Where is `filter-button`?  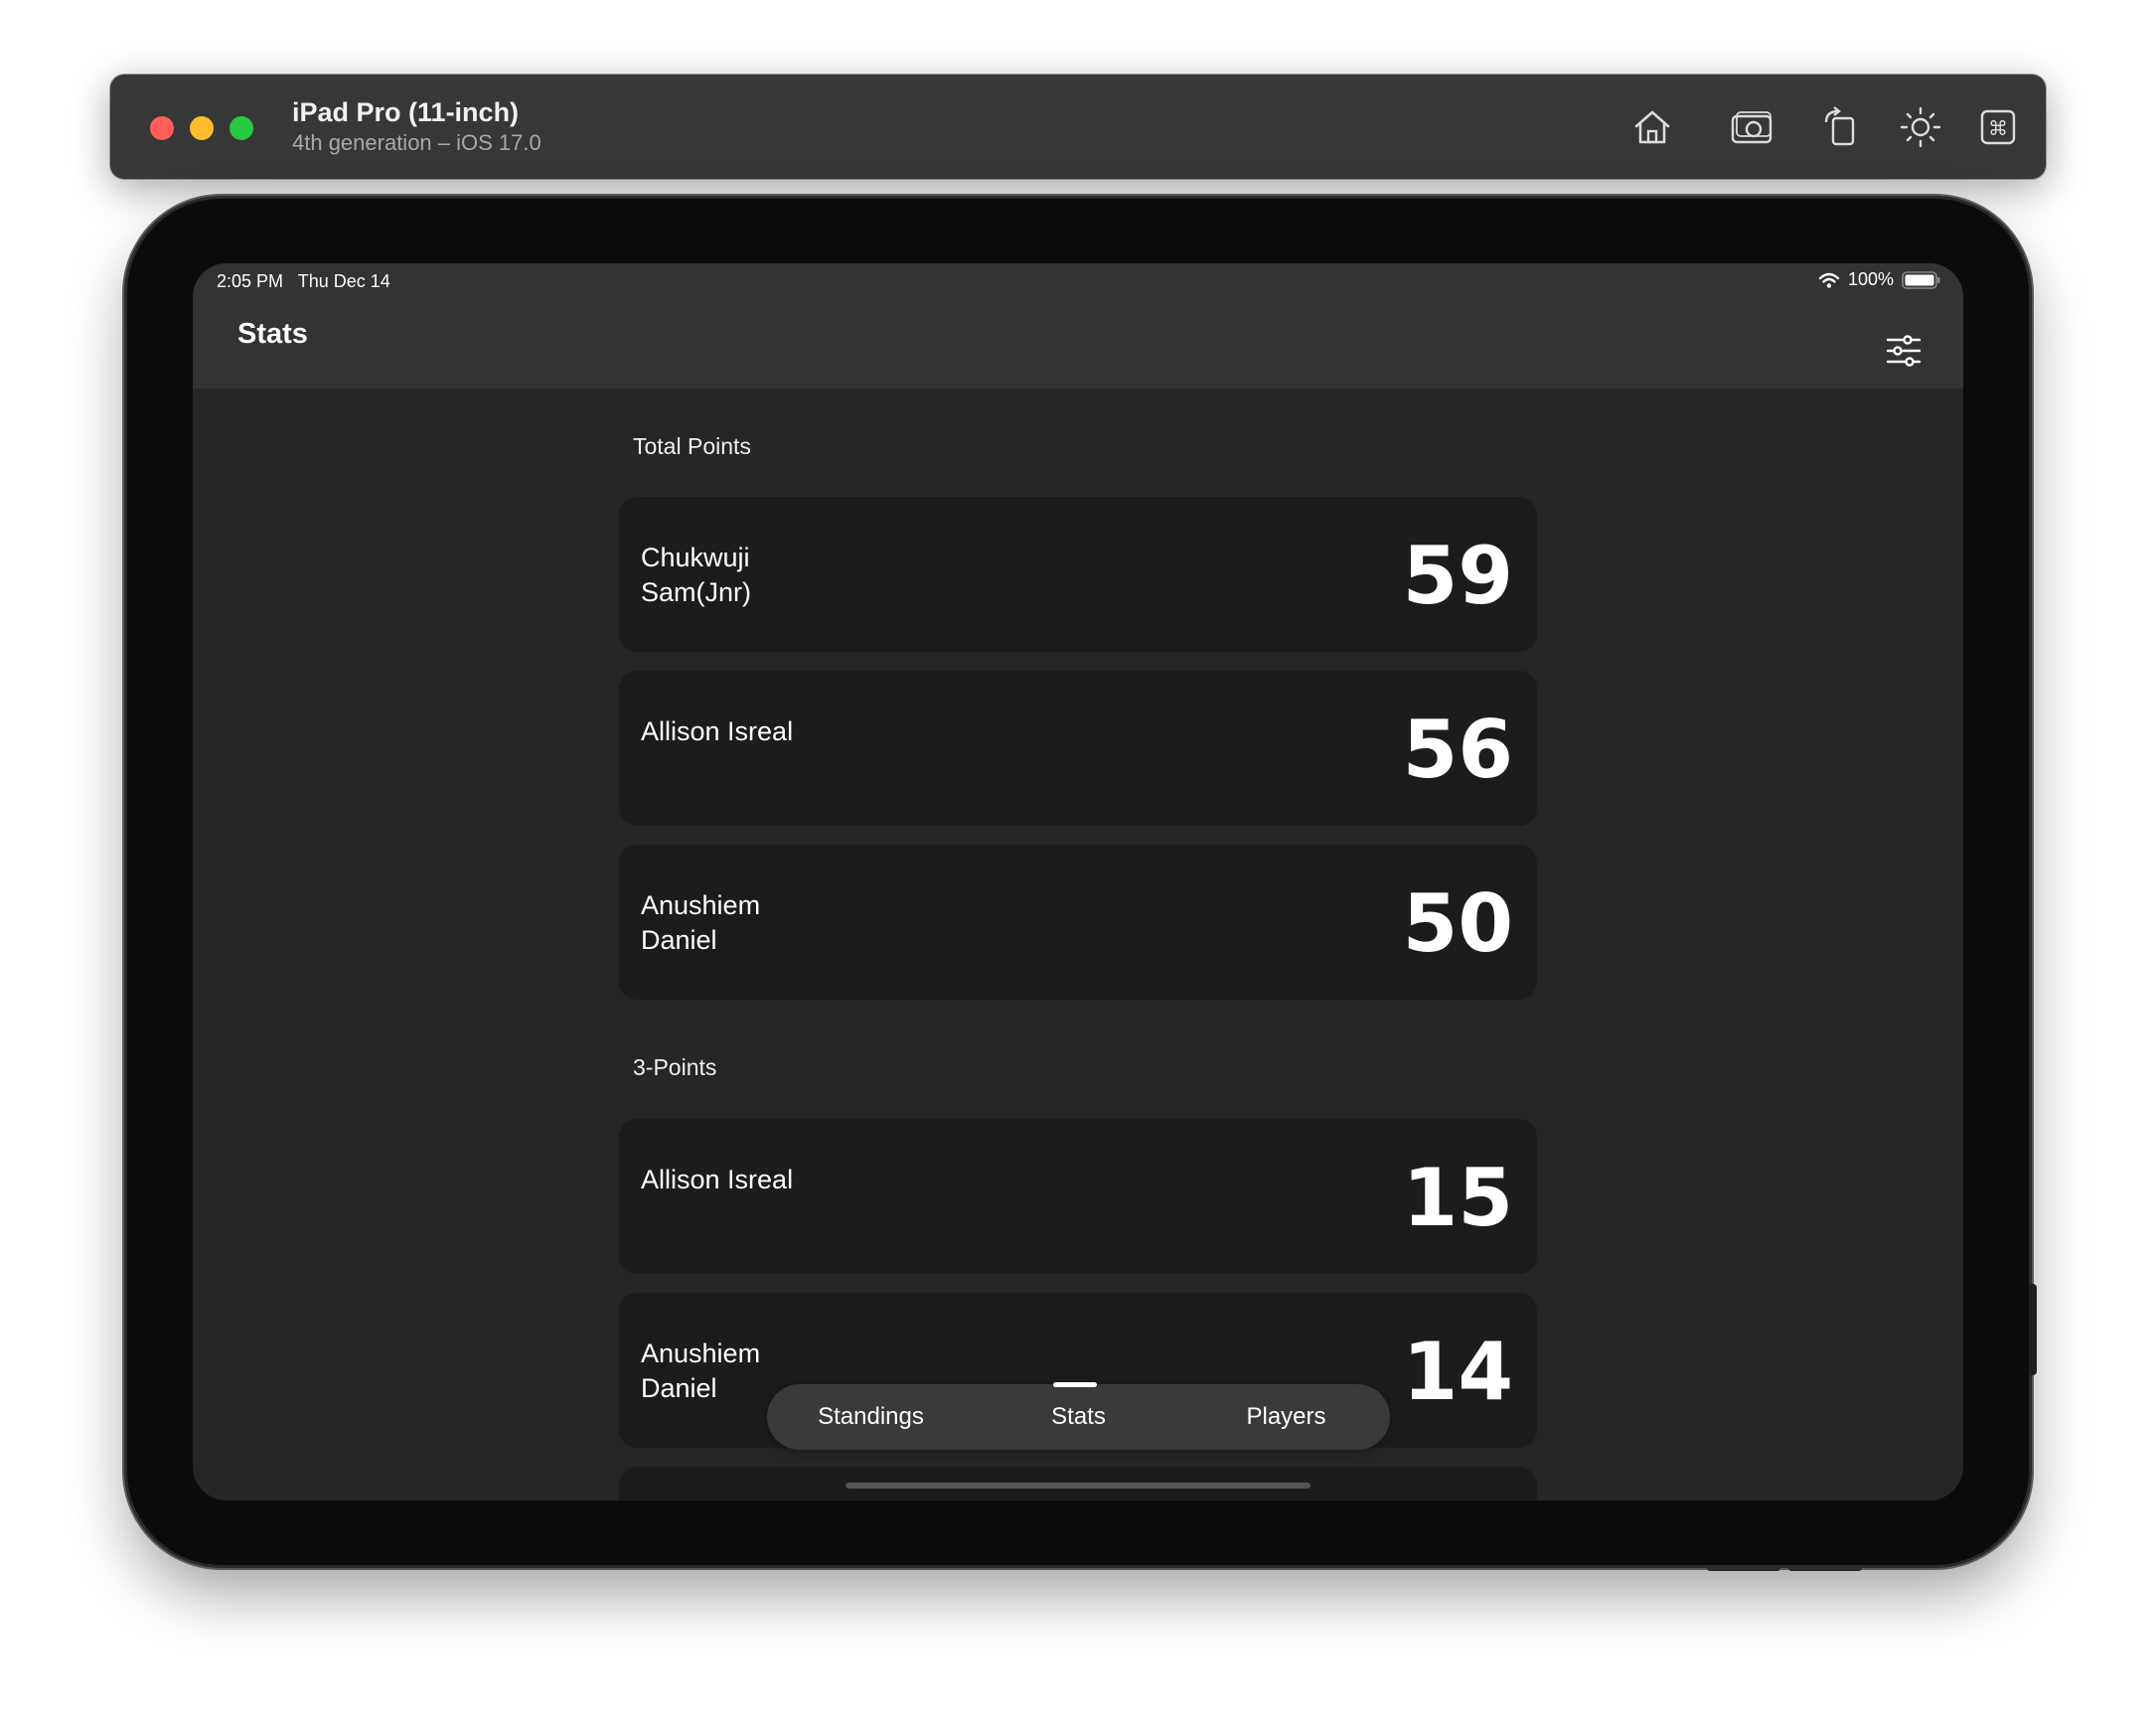 filter-button is located at coordinates (1904, 351).